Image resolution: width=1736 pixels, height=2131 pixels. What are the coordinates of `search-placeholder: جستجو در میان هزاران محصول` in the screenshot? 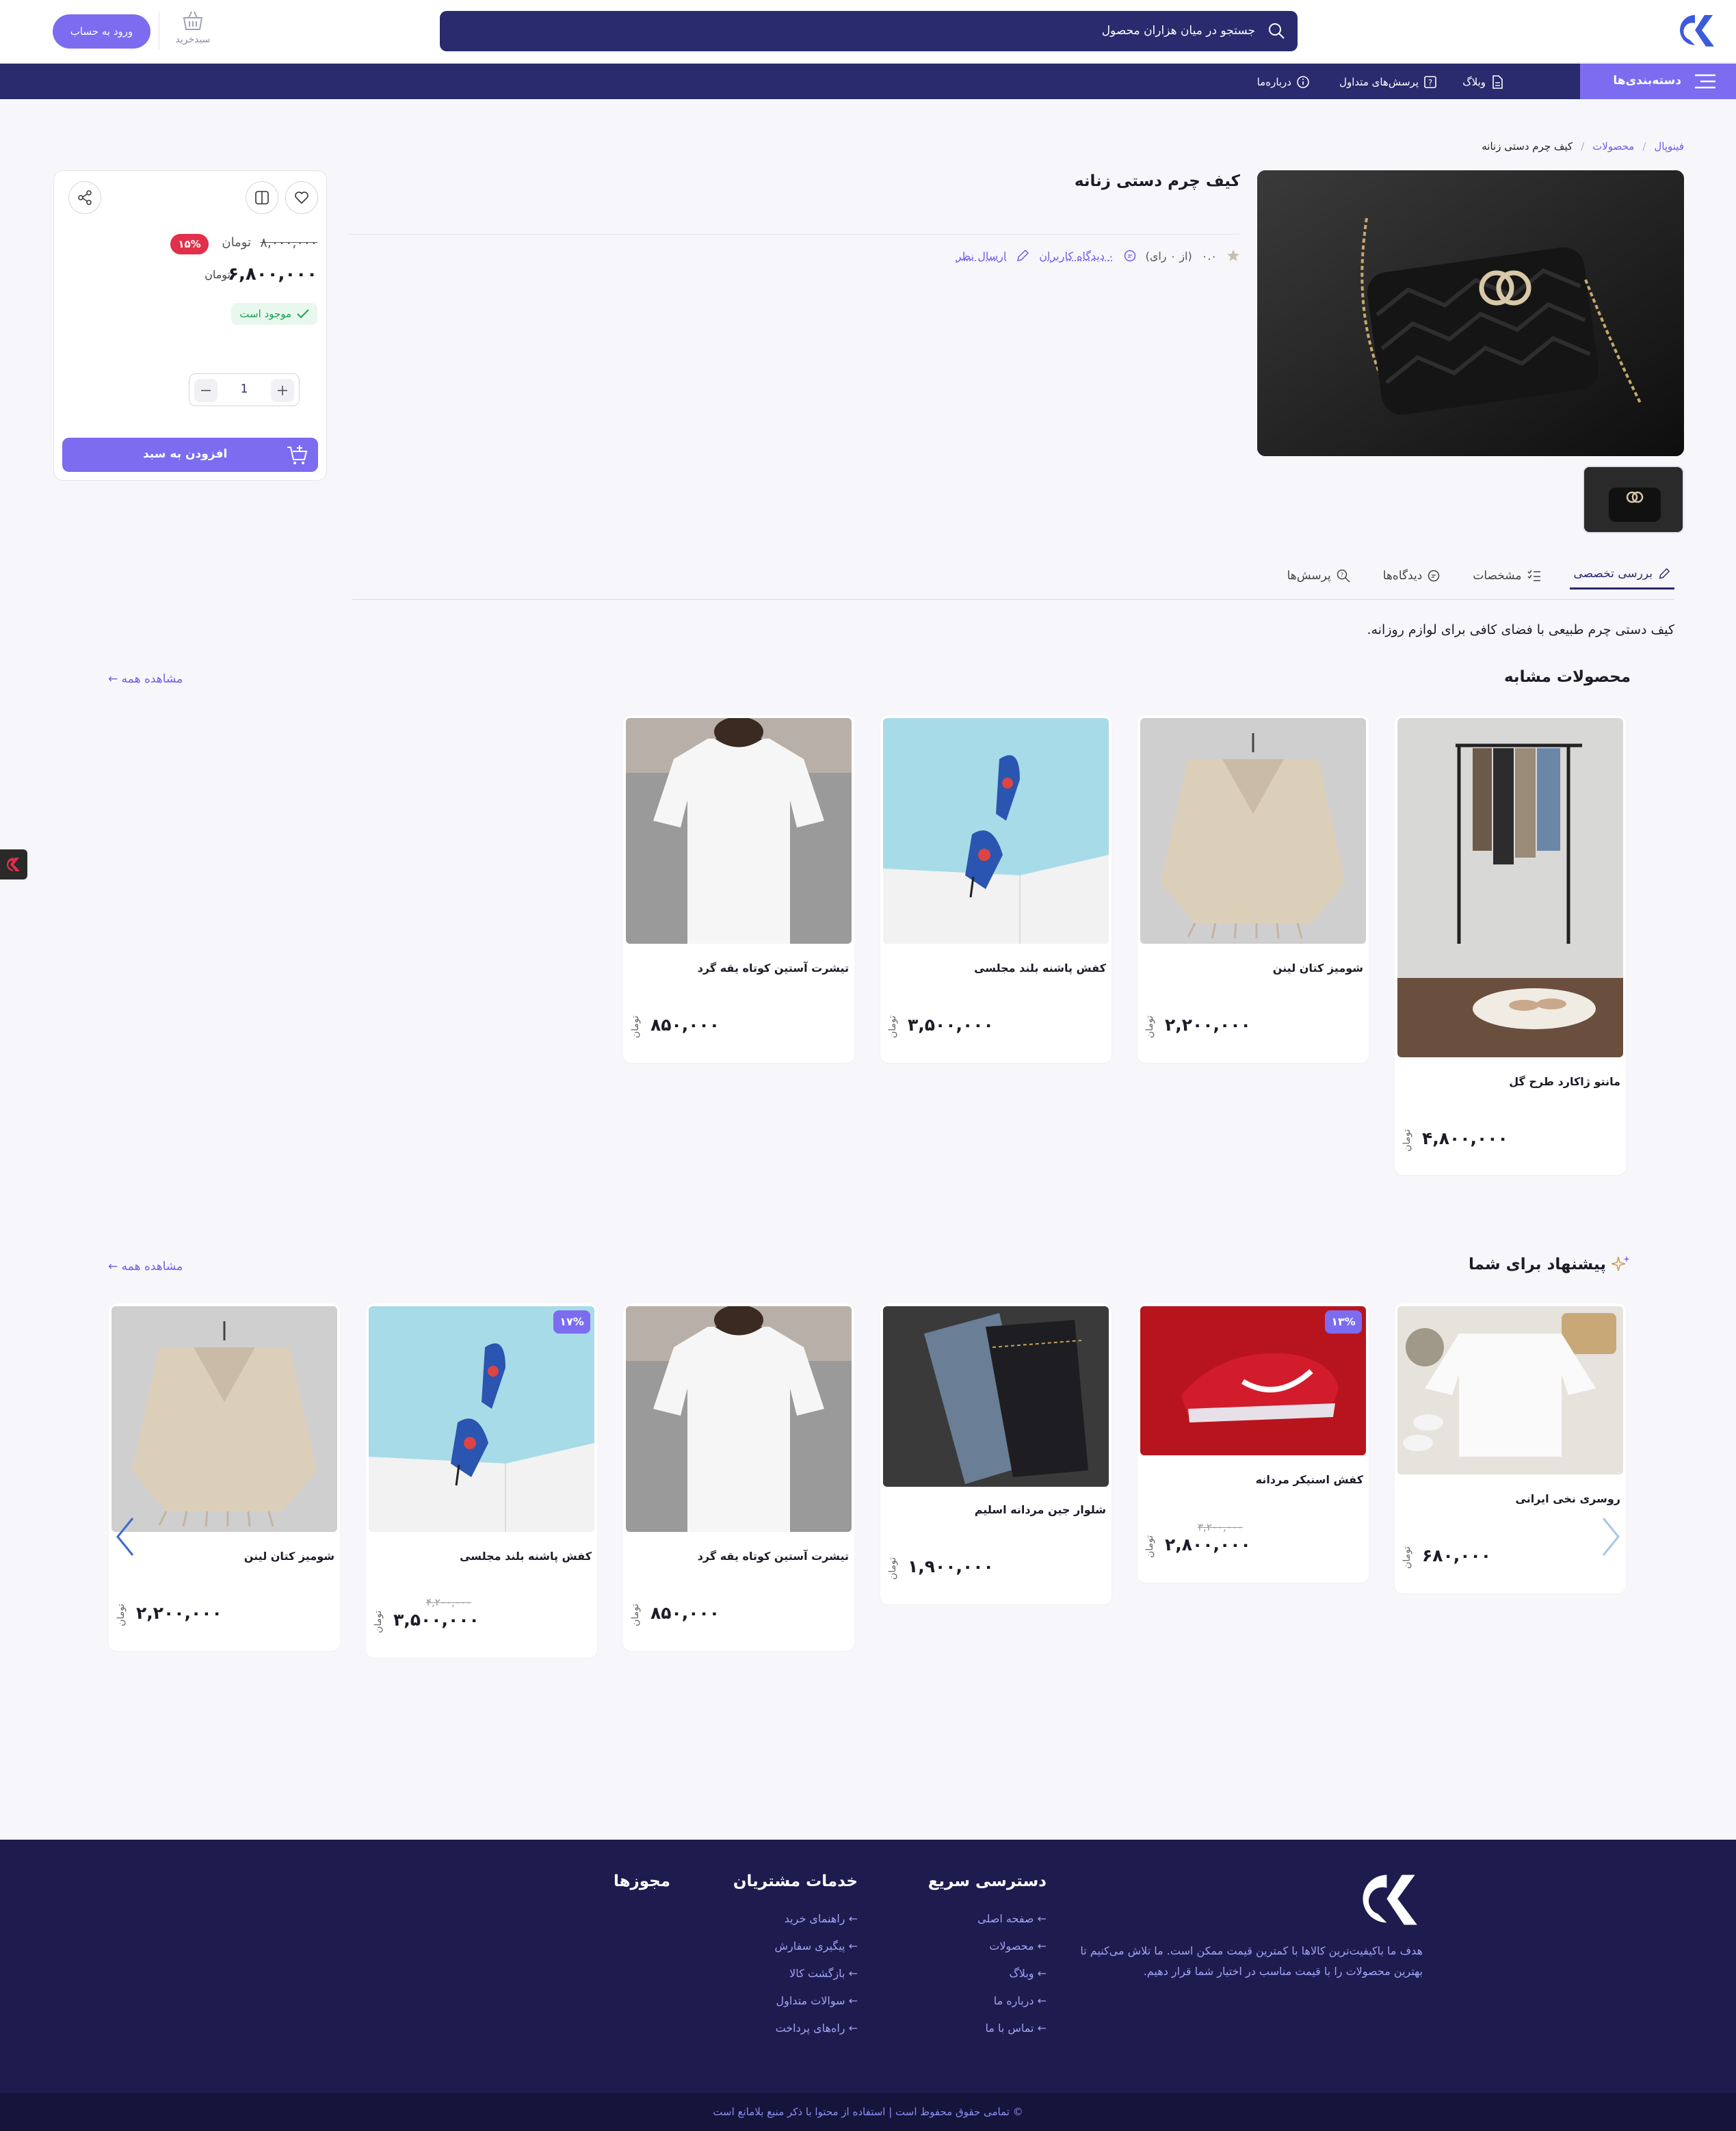 It's located at (1178, 31).